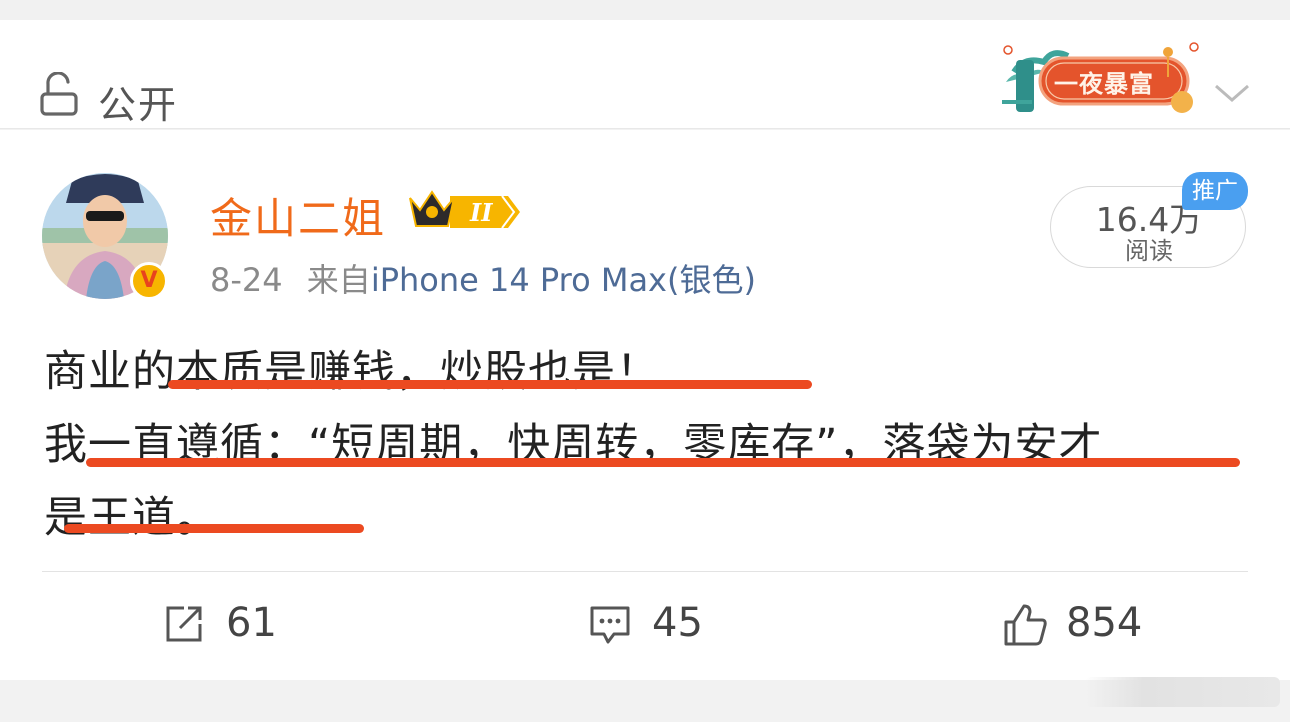  I want to click on like-count: 854, so click(1104, 623).